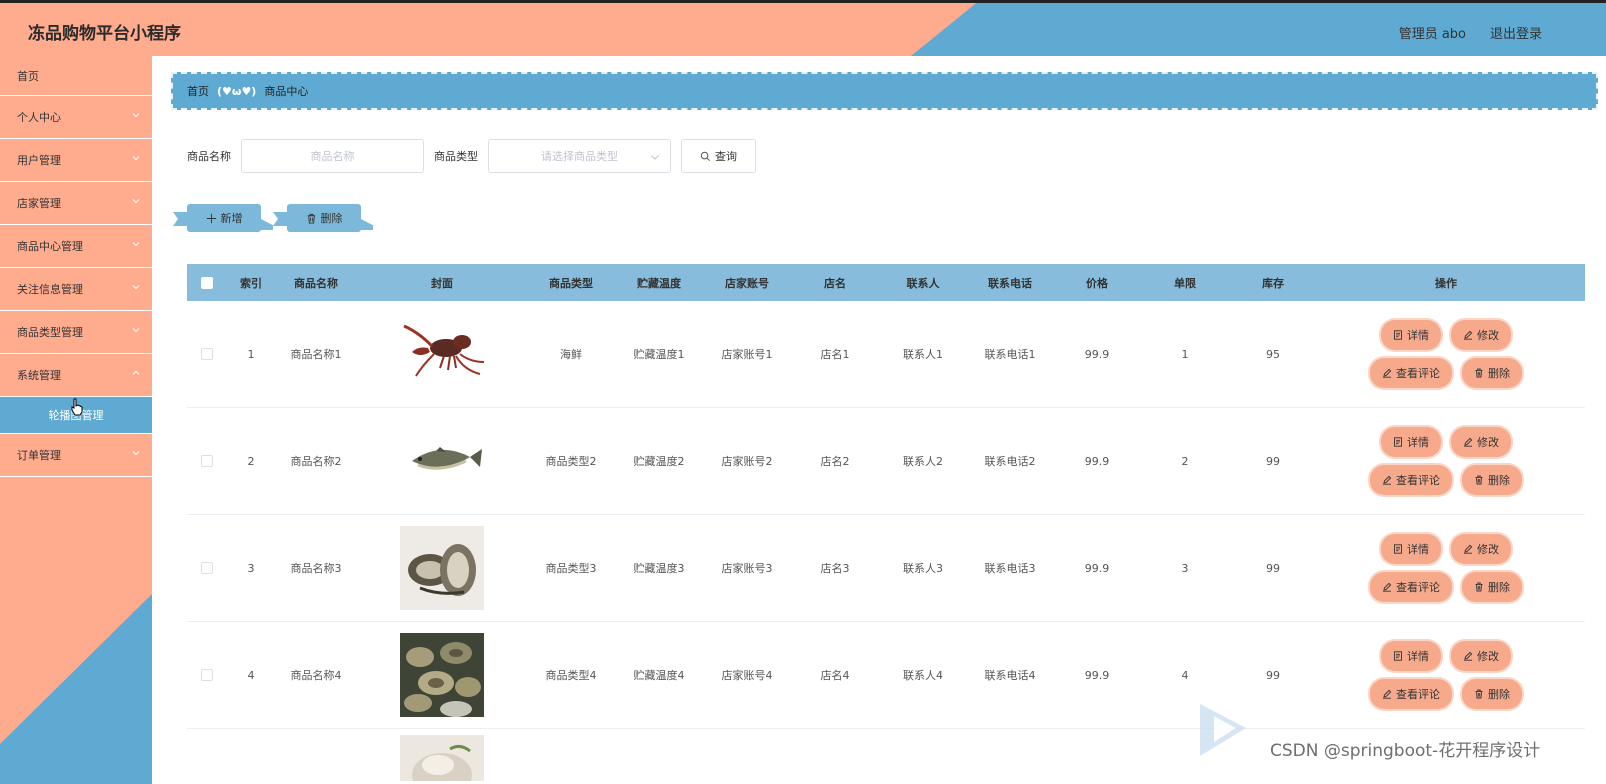 This screenshot has height=784, width=1606. What do you see at coordinates (76, 160) in the screenshot?
I see `sidebar-item-user-management: 用户管理` at bounding box center [76, 160].